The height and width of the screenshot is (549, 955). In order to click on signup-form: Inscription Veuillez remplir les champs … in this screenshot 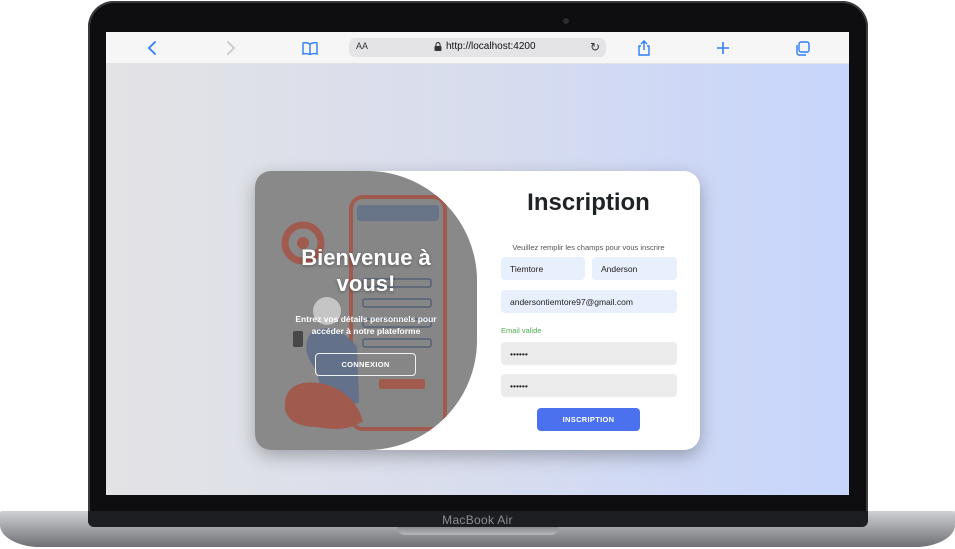, I will do `click(588, 310)`.